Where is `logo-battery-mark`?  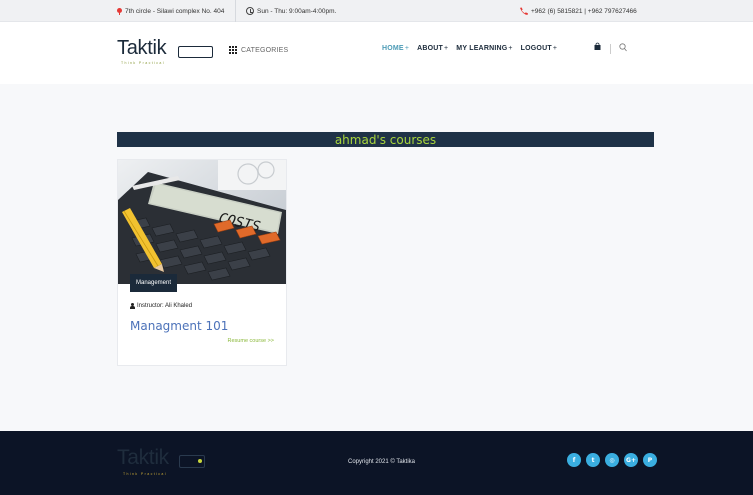 logo-battery-mark is located at coordinates (195, 52).